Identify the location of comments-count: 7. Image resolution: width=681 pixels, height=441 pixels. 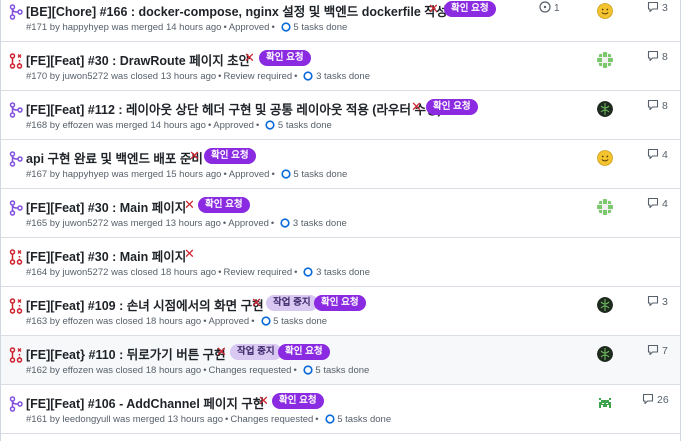
(657, 350).